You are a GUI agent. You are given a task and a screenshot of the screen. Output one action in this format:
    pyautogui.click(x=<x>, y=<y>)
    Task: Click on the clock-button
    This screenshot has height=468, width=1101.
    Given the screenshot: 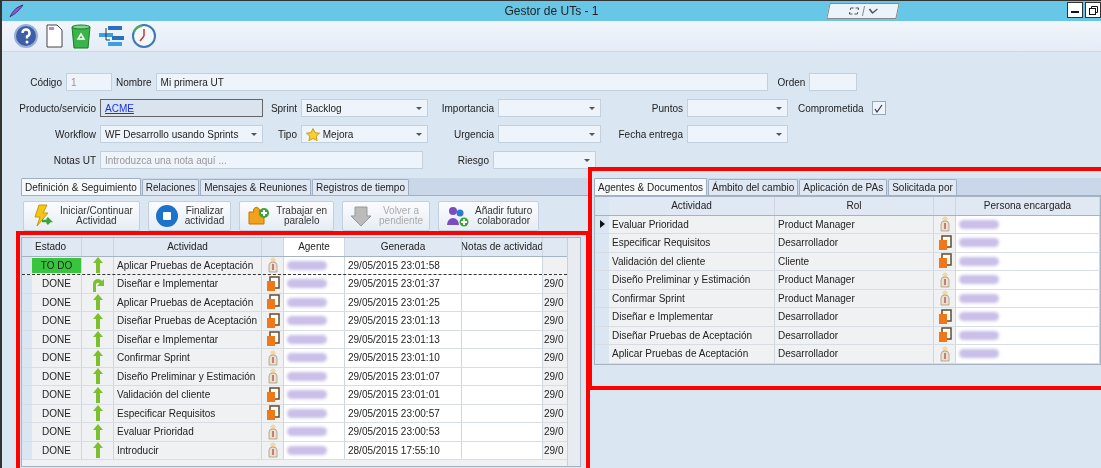 What is the action you would take?
    pyautogui.click(x=144, y=36)
    